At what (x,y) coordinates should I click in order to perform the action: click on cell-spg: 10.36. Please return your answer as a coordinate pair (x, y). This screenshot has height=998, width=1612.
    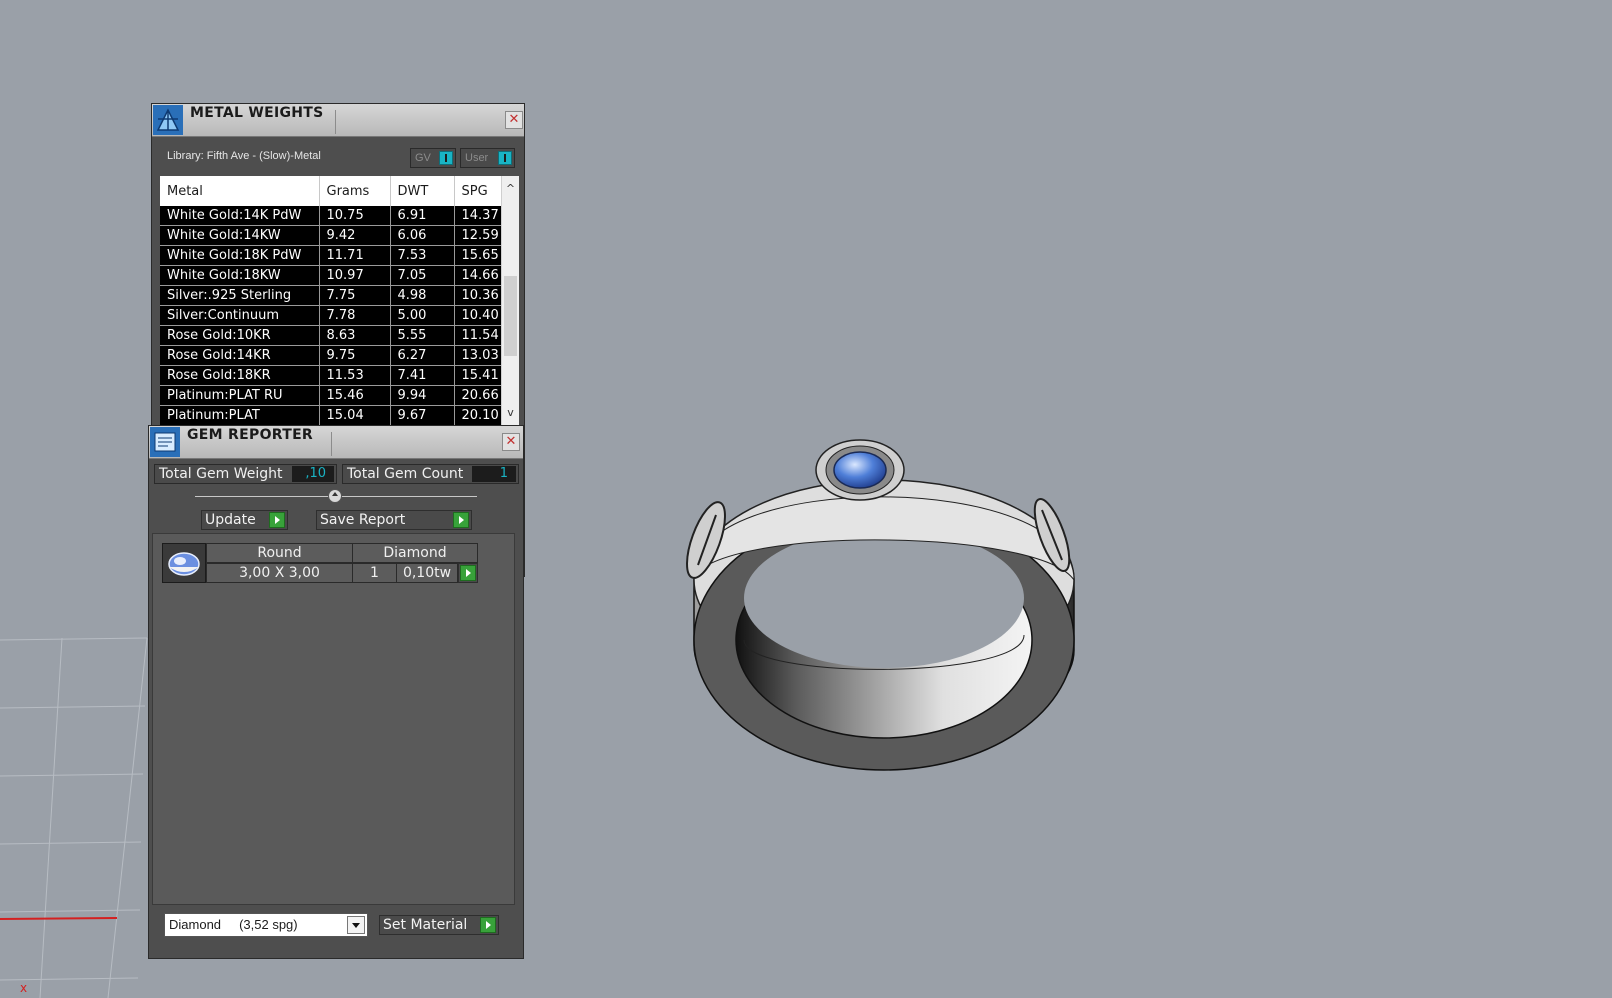
    Looking at the image, I should click on (477, 295).